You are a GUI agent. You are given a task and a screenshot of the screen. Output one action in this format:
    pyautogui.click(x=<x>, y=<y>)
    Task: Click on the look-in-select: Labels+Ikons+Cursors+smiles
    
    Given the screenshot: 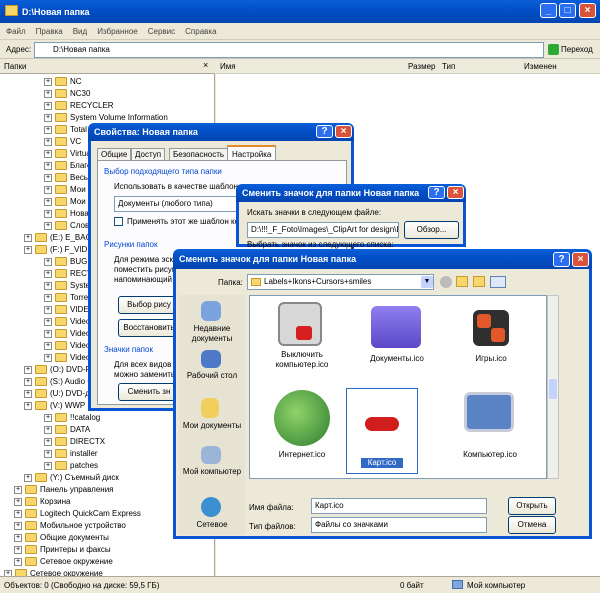 What is the action you would take?
    pyautogui.click(x=340, y=282)
    